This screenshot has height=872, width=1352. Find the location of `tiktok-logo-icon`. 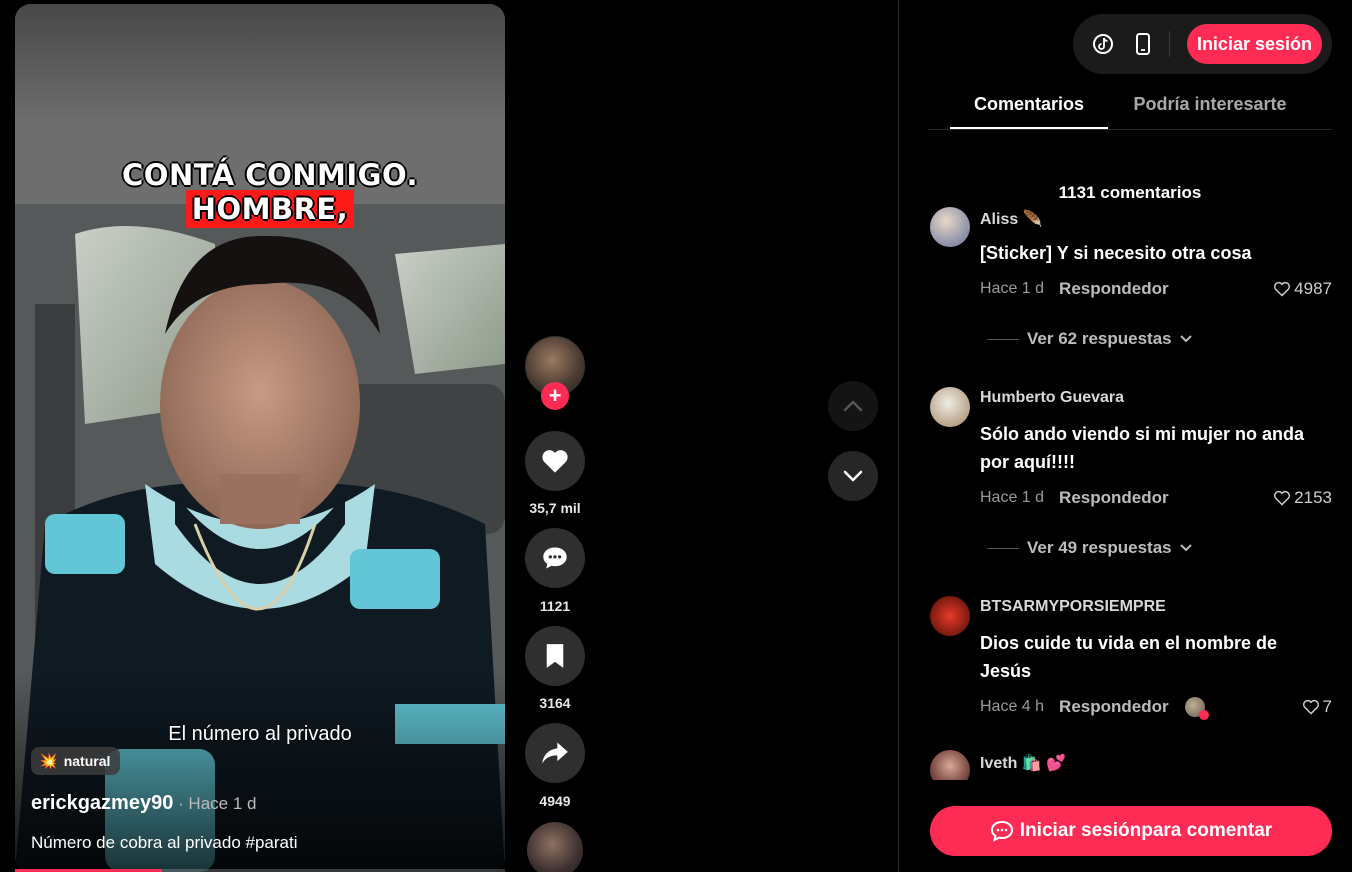

tiktok-logo-icon is located at coordinates (1103, 44).